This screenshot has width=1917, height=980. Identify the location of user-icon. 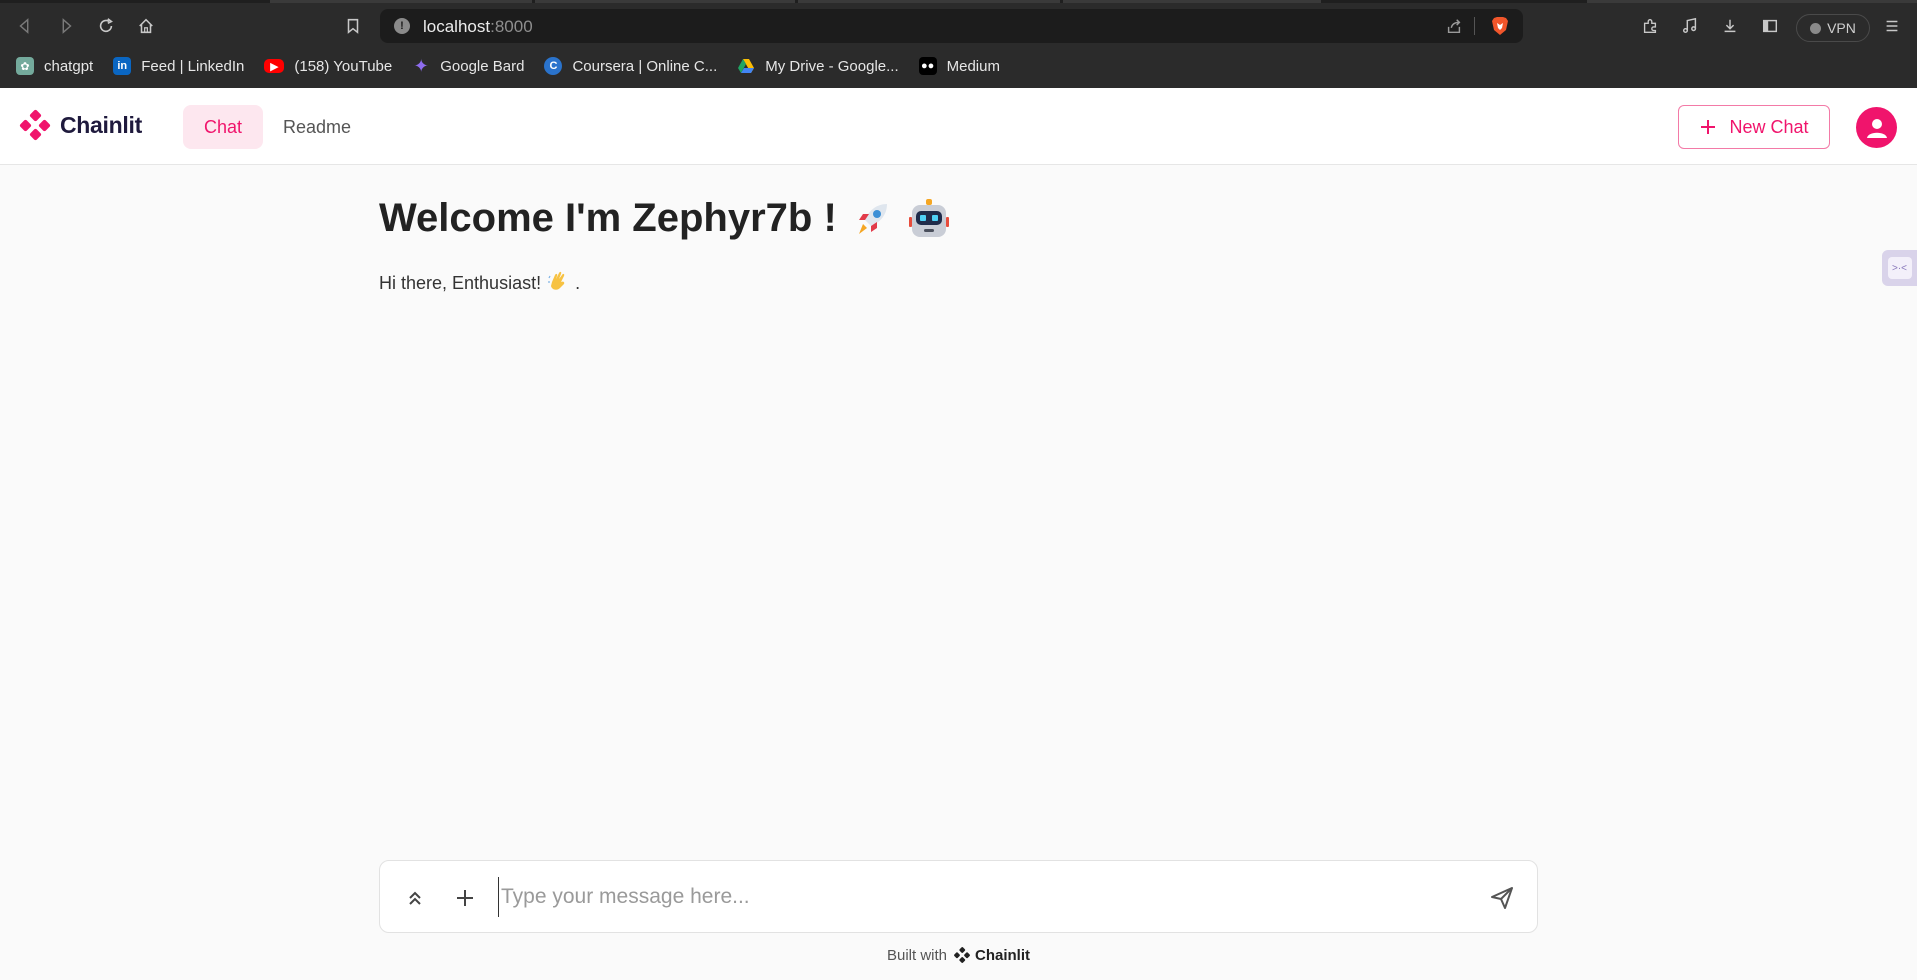
(1876, 128).